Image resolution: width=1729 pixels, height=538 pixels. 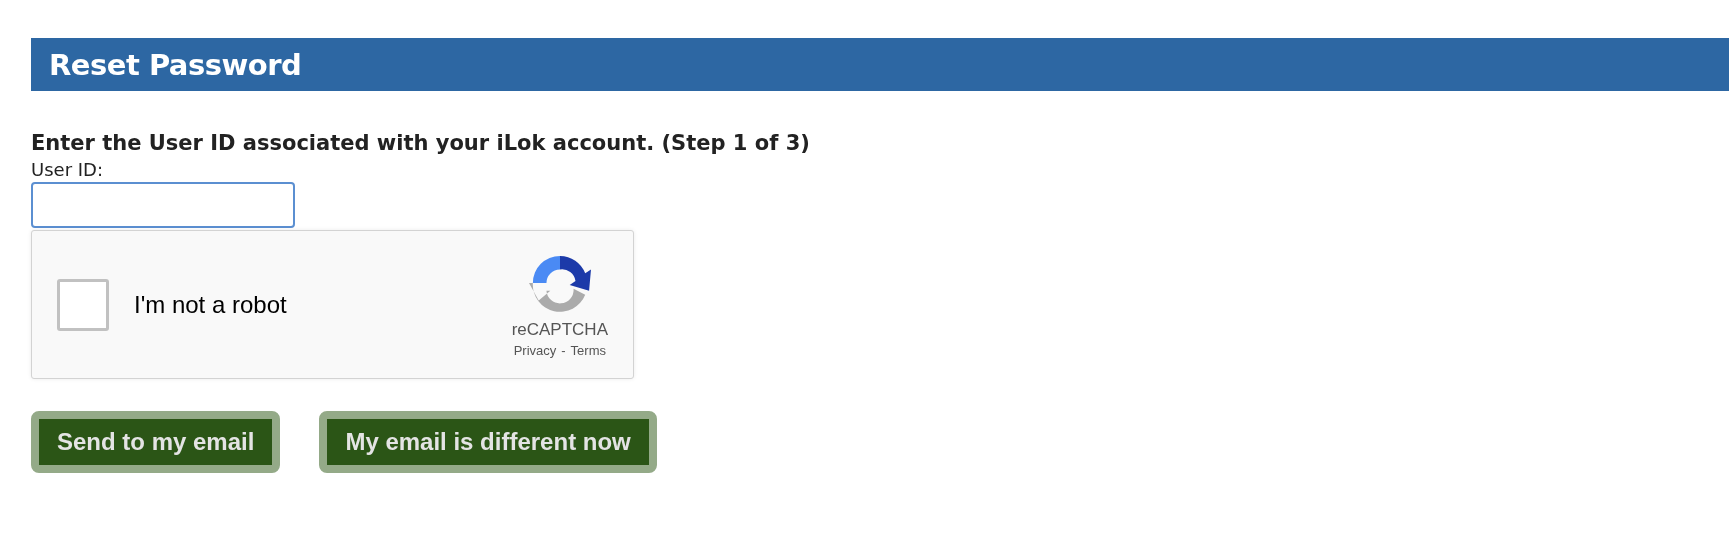 What do you see at coordinates (421, 143) in the screenshot?
I see `instruction-text: Enter the User ID associated with your iLok account. (Step 1 of 3)` at bounding box center [421, 143].